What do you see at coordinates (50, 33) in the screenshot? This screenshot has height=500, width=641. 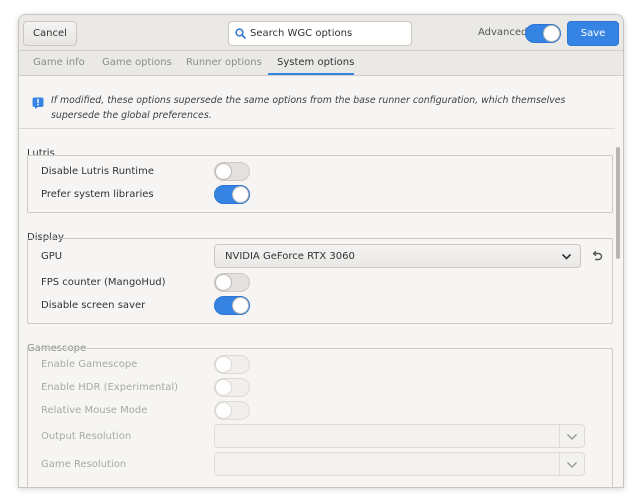 I see `cancel-button: Cancel` at bounding box center [50, 33].